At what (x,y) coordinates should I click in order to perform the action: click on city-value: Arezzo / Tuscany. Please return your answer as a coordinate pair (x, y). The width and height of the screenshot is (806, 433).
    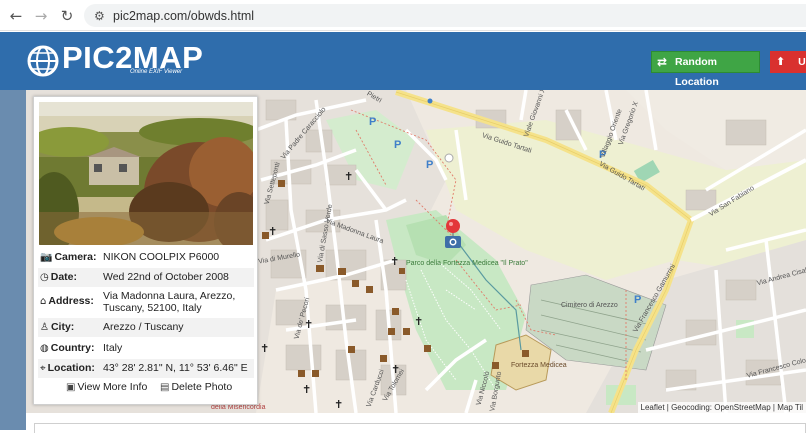
    Looking at the image, I should click on (143, 327).